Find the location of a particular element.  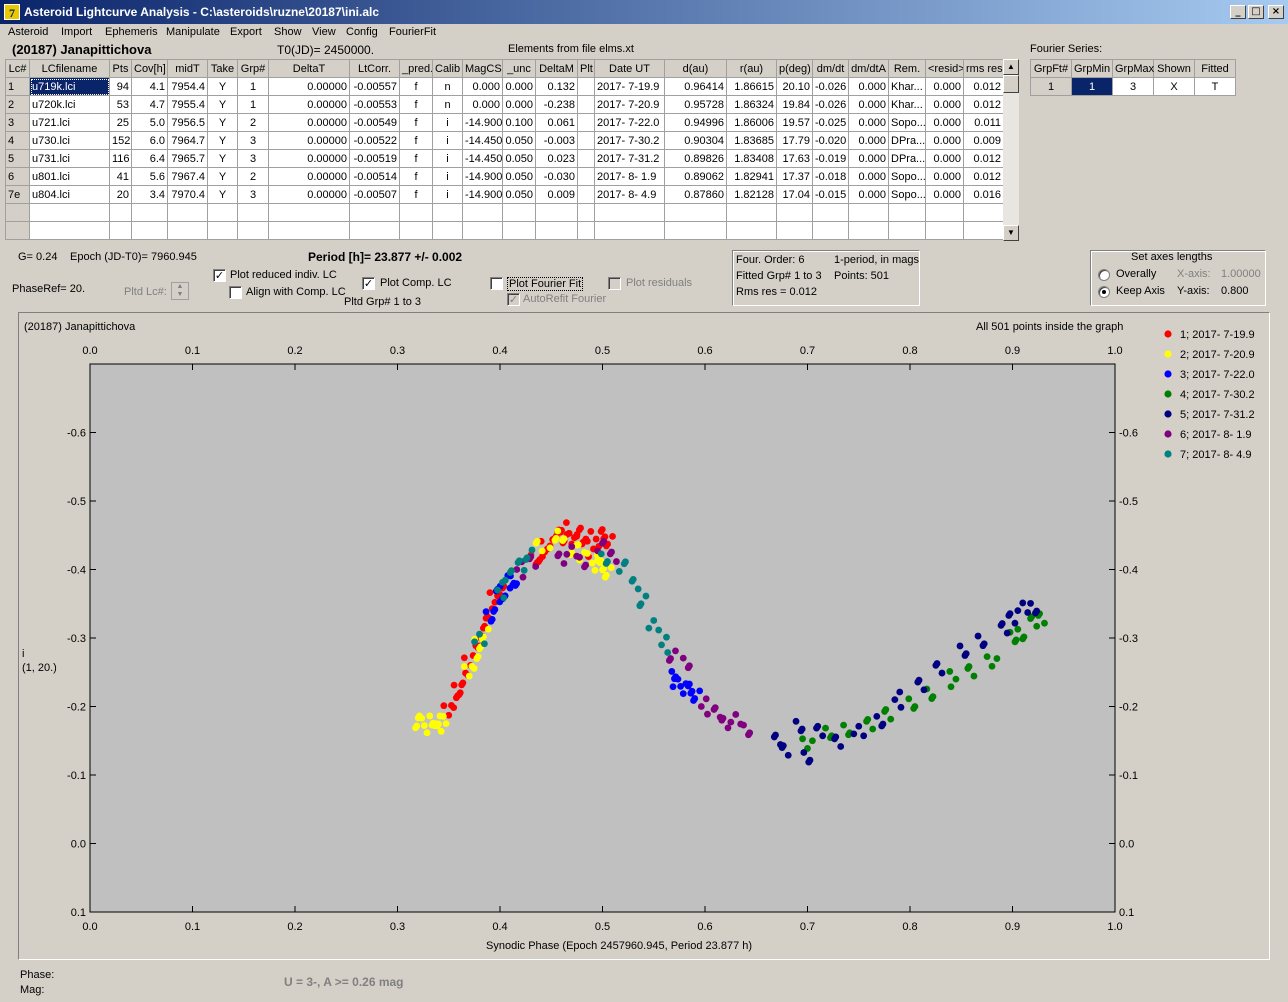

table-cell: 0.023 is located at coordinates (556, 158).